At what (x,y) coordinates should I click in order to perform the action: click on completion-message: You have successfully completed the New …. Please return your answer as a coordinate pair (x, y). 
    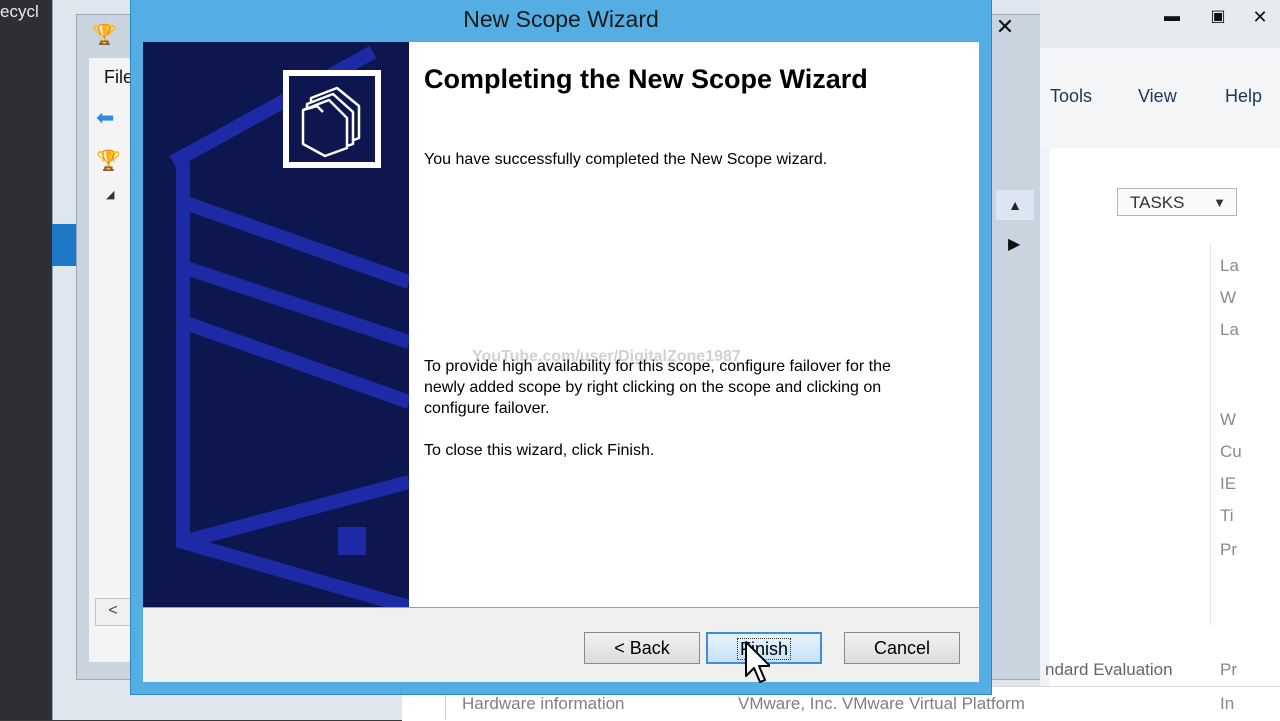
    Looking at the image, I should click on (626, 159).